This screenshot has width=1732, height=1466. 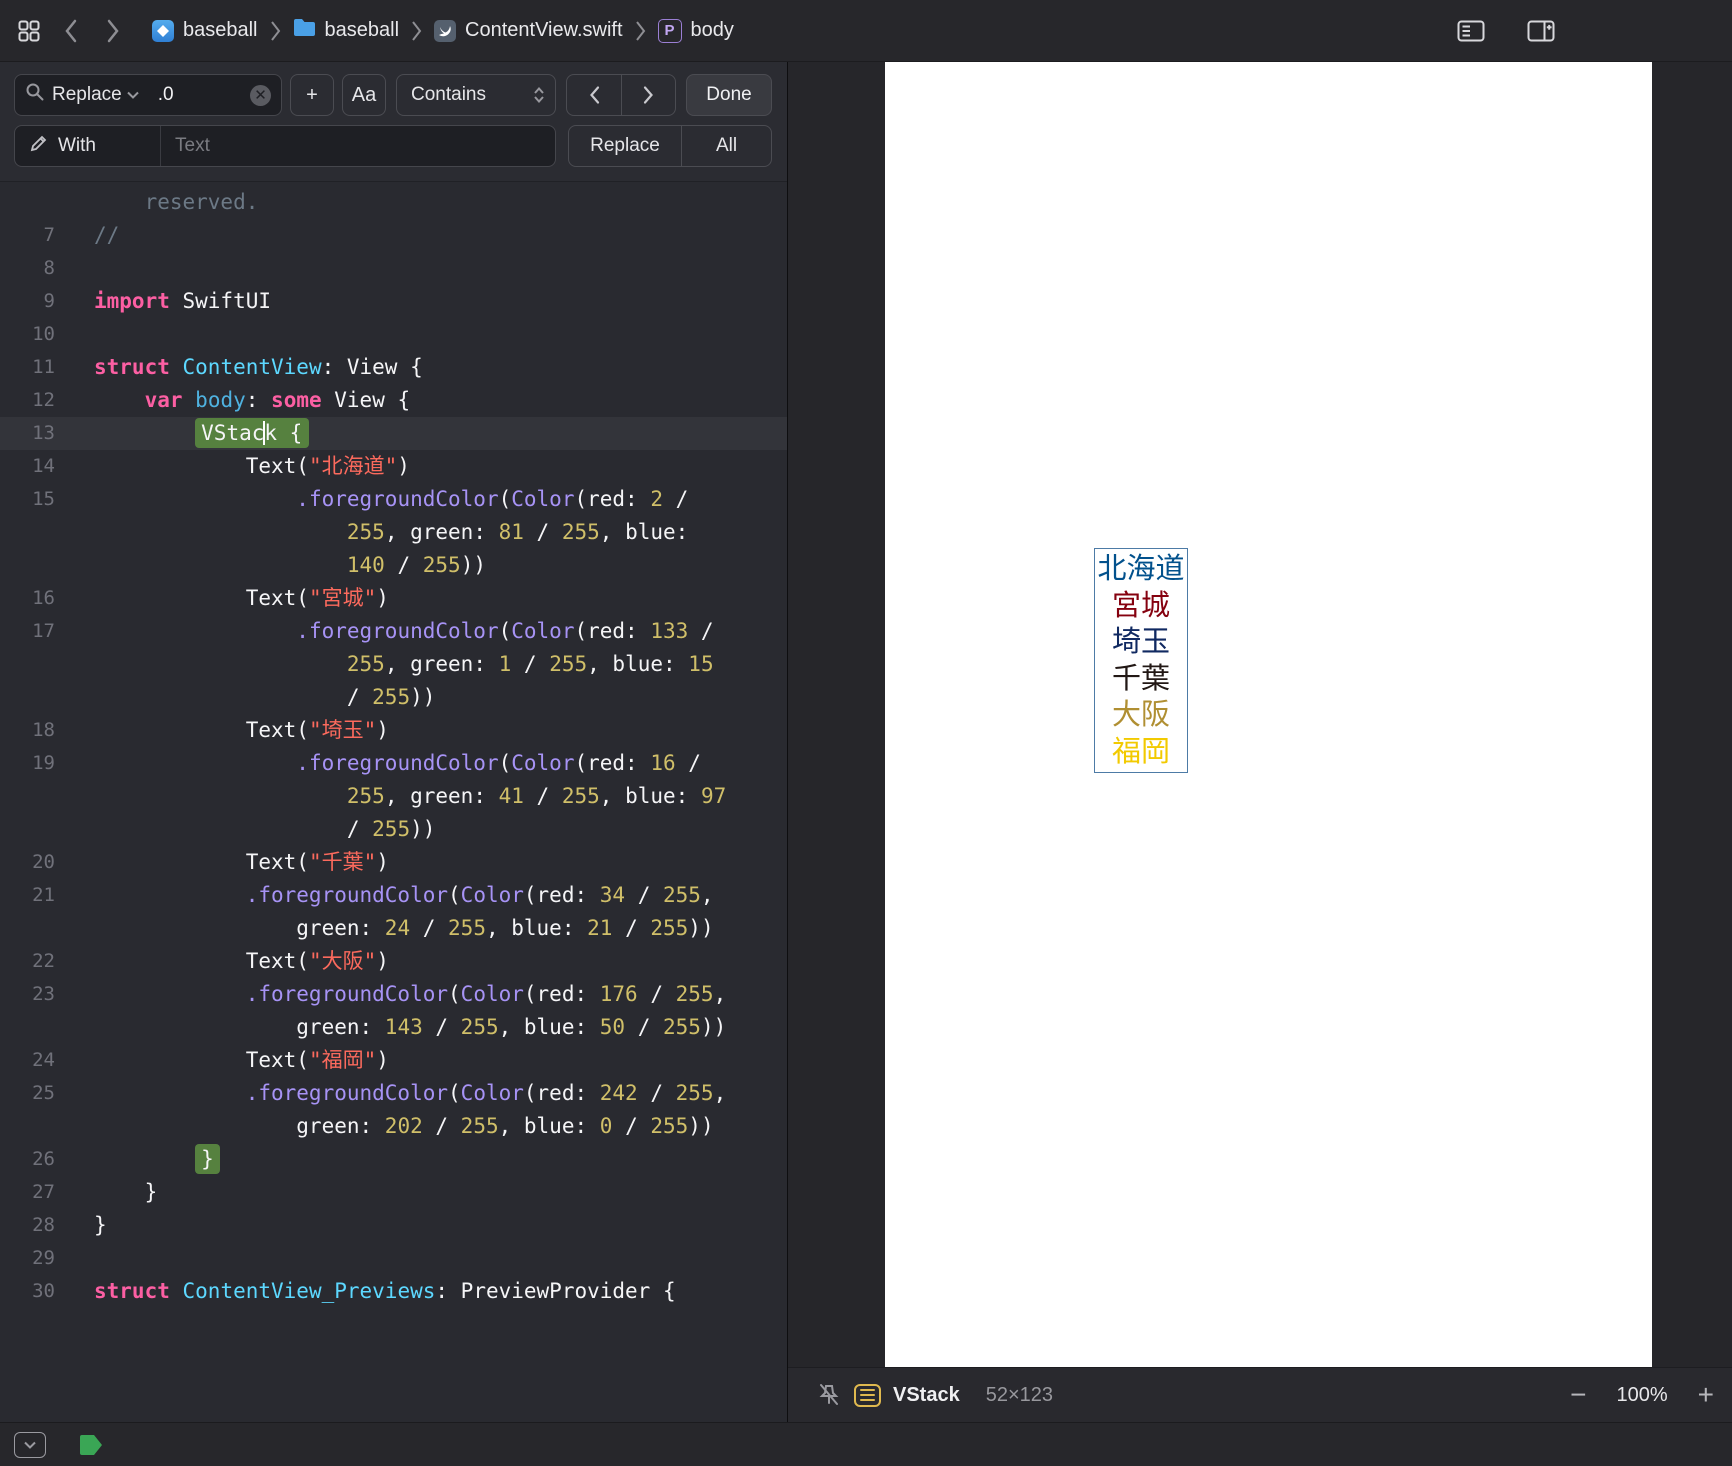 What do you see at coordinates (393, 598) in the screenshot?
I see `code-line: 16 Text("宮城")` at bounding box center [393, 598].